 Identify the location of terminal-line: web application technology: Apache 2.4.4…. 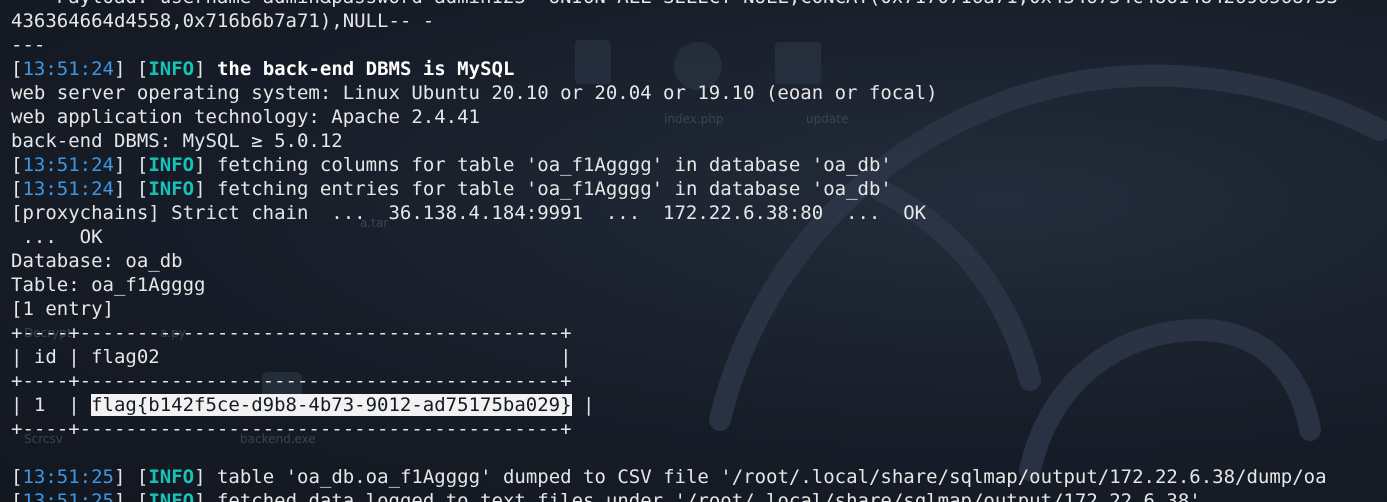
(699, 117).